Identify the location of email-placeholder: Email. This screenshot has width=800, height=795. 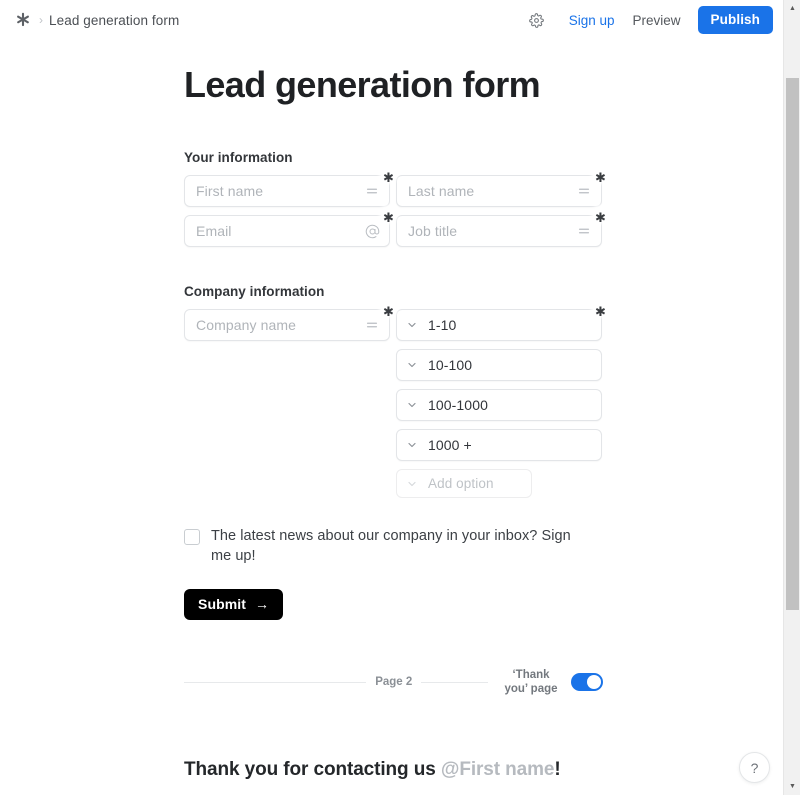
(214, 231).